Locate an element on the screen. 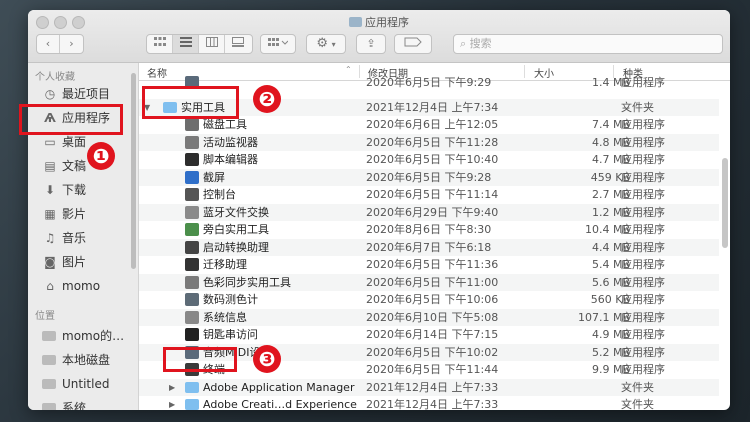 Image resolution: width=750 pixels, height=422 pixels. columns-icon is located at coordinates (211, 42).